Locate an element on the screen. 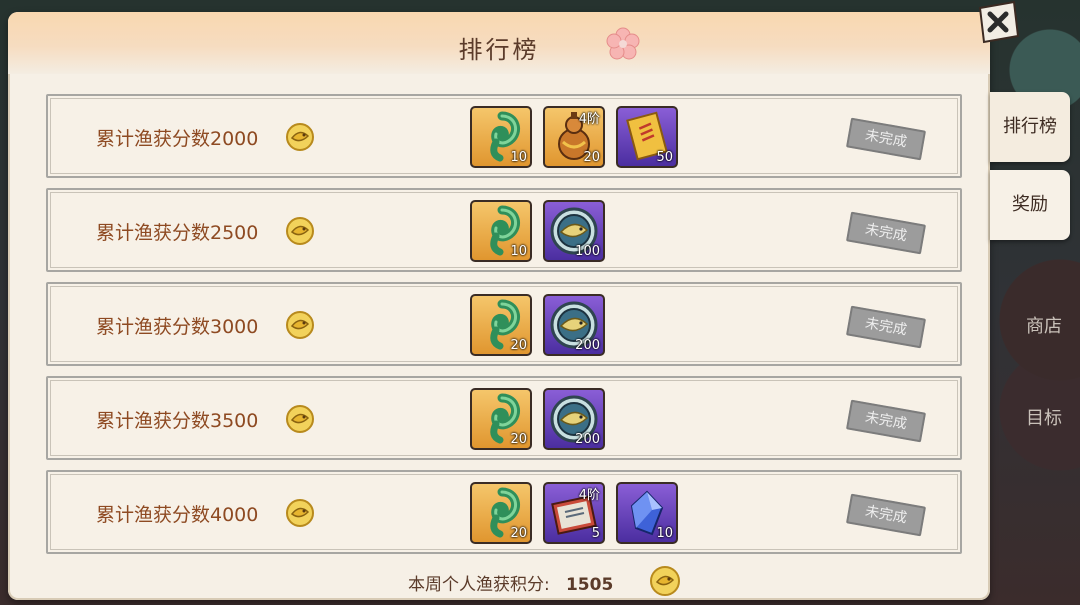  weekly-score-footer: 本周个人渔获积分: 1505 is located at coordinates (499, 580).